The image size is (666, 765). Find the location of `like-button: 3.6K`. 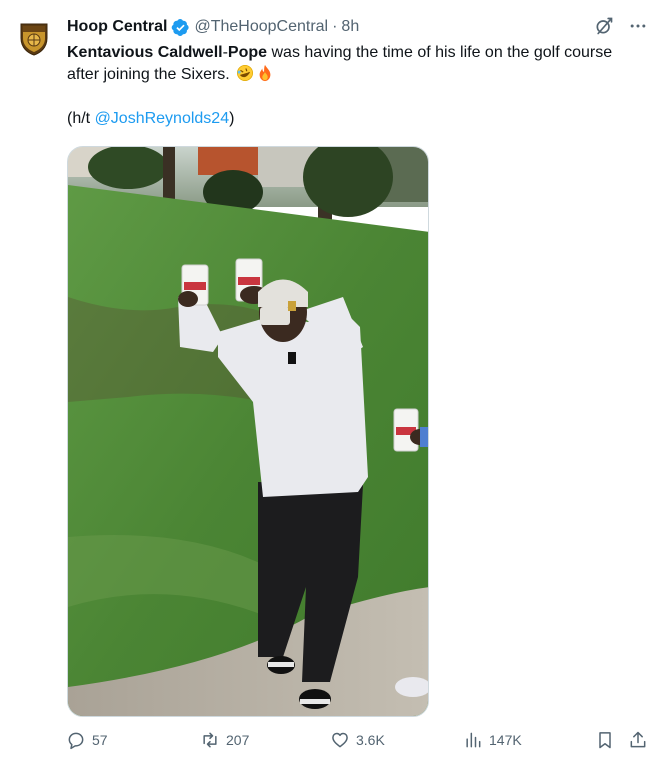

like-button: 3.6K is located at coordinates (357, 740).